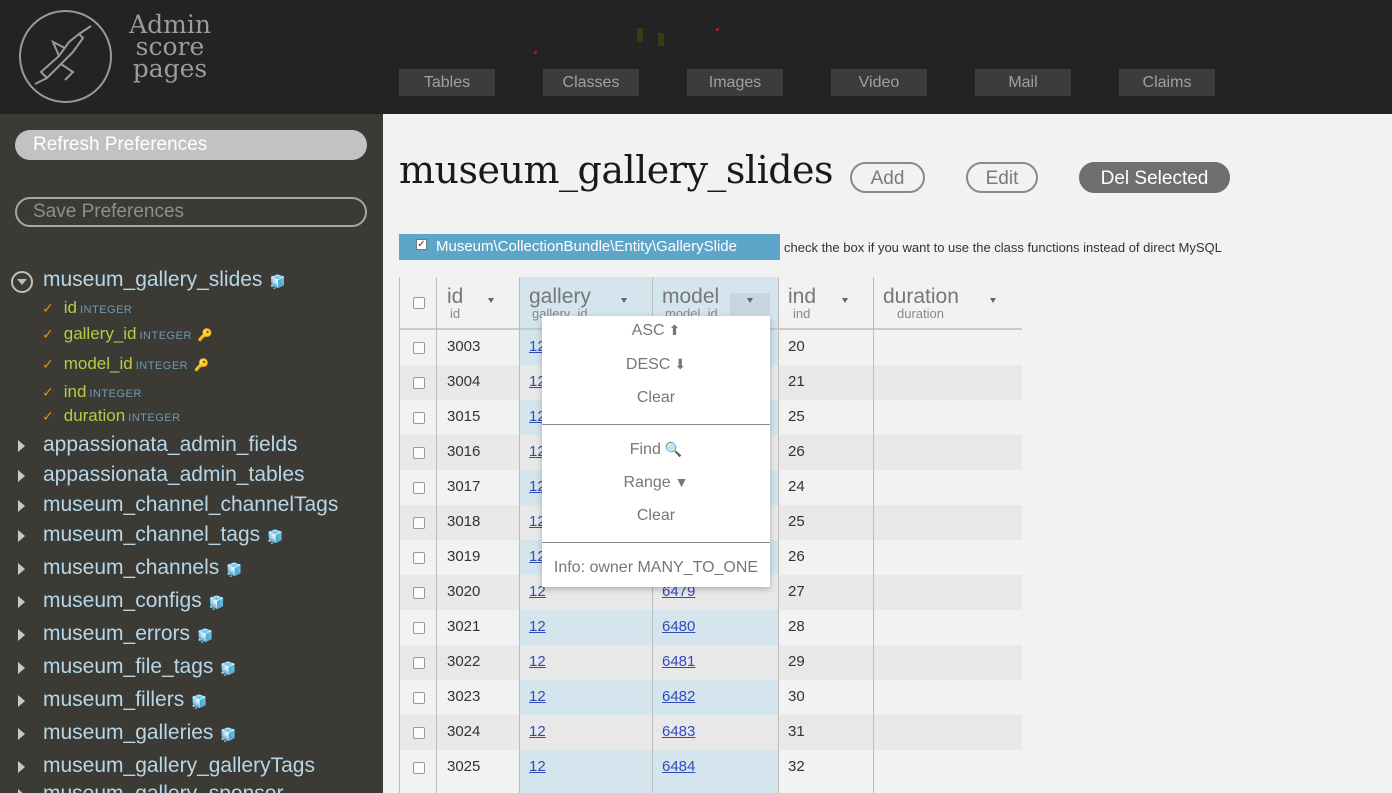  I want to click on cell-id: 3003, so click(464, 346).